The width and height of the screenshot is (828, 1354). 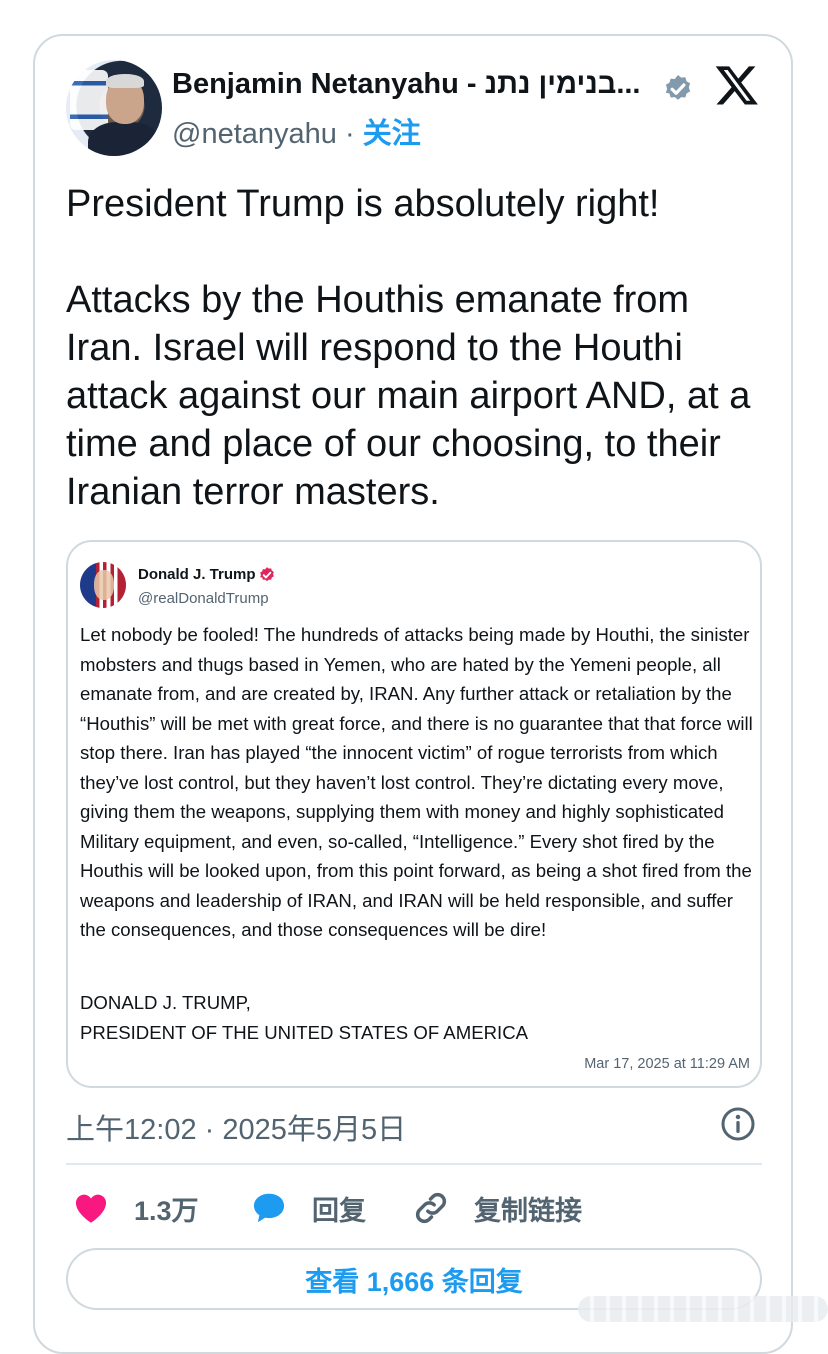 What do you see at coordinates (103, 585) in the screenshot?
I see `quote-author-avatar` at bounding box center [103, 585].